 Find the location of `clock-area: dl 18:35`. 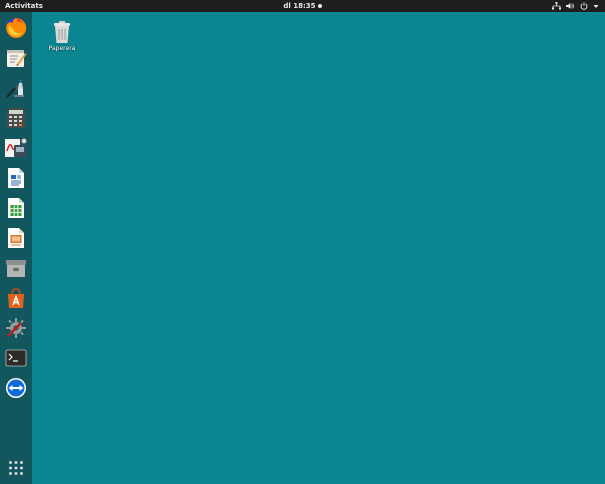

clock-area: dl 18:35 is located at coordinates (302, 6).